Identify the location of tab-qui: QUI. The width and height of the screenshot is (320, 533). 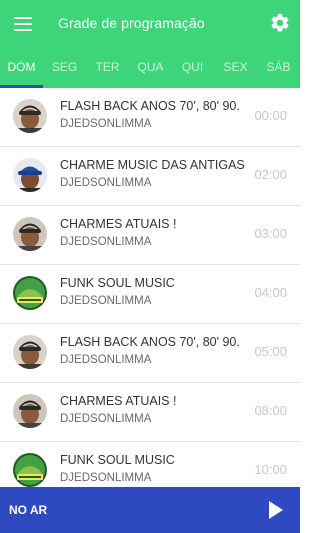
(192, 69).